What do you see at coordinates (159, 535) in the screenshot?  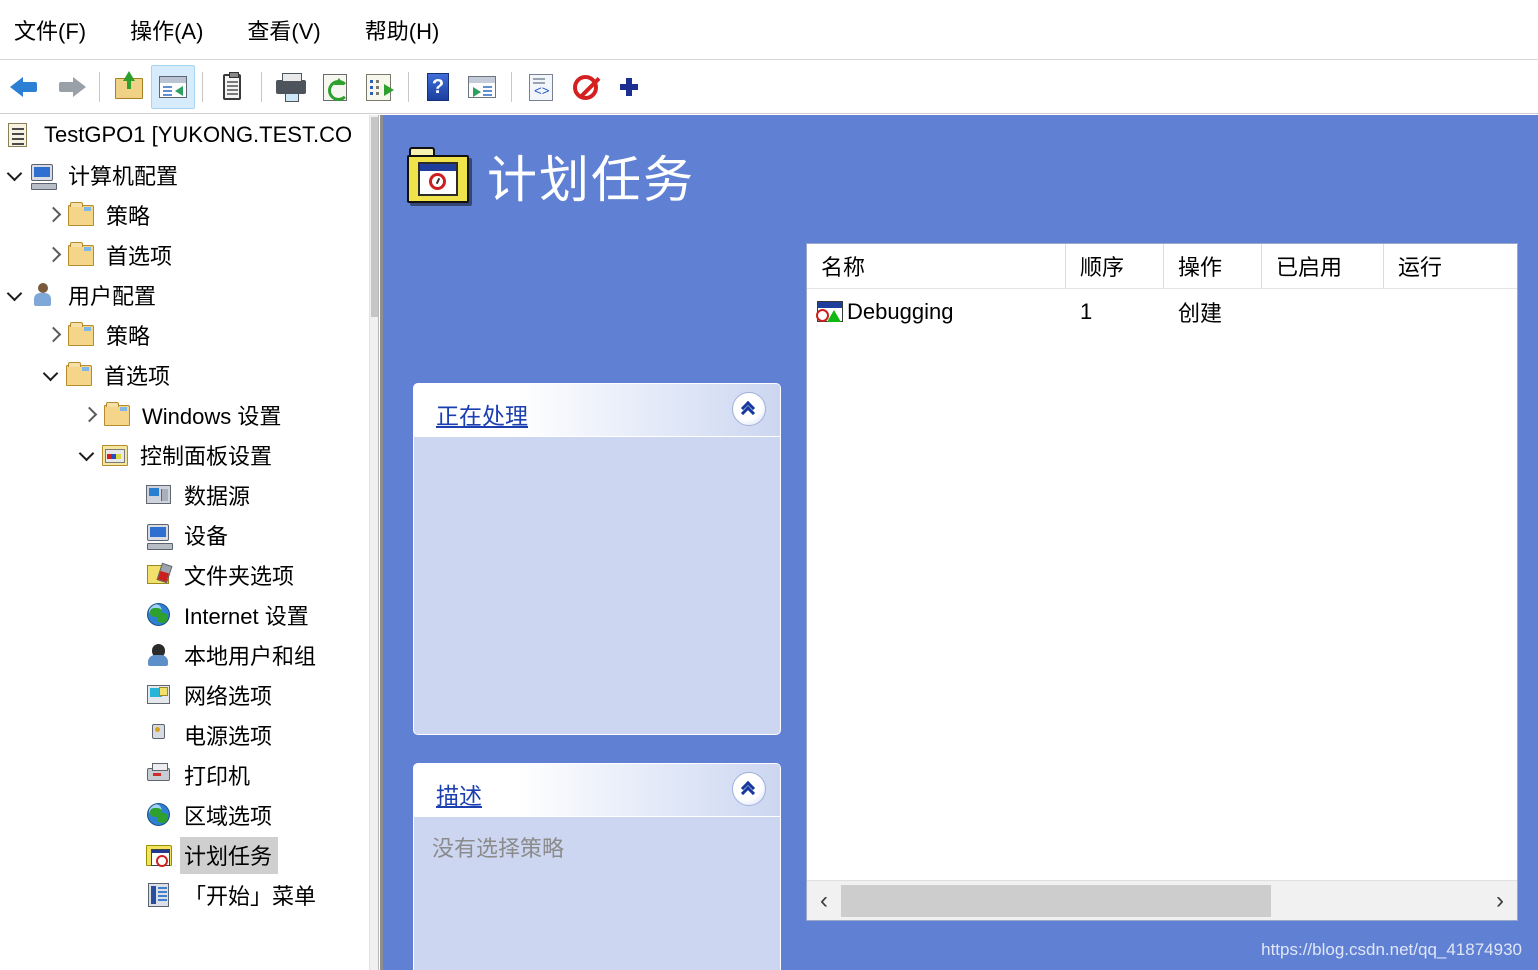 I see `devices-icon` at bounding box center [159, 535].